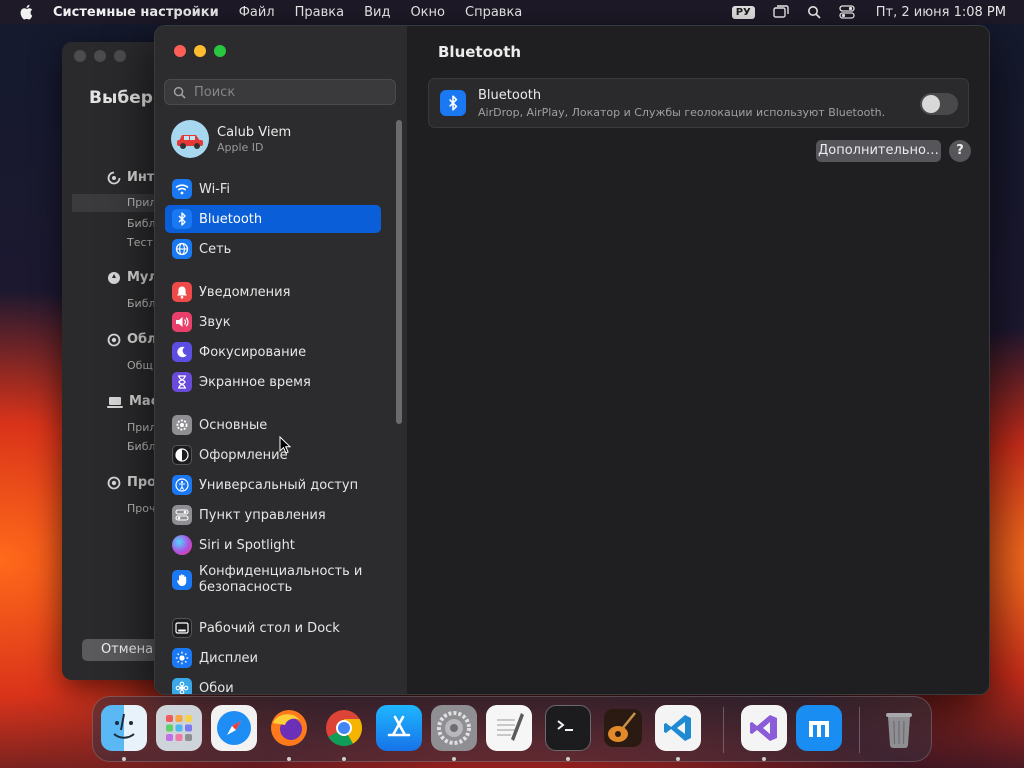 The height and width of the screenshot is (768, 1024). I want to click on mouse-cursor-icon, so click(285, 445).